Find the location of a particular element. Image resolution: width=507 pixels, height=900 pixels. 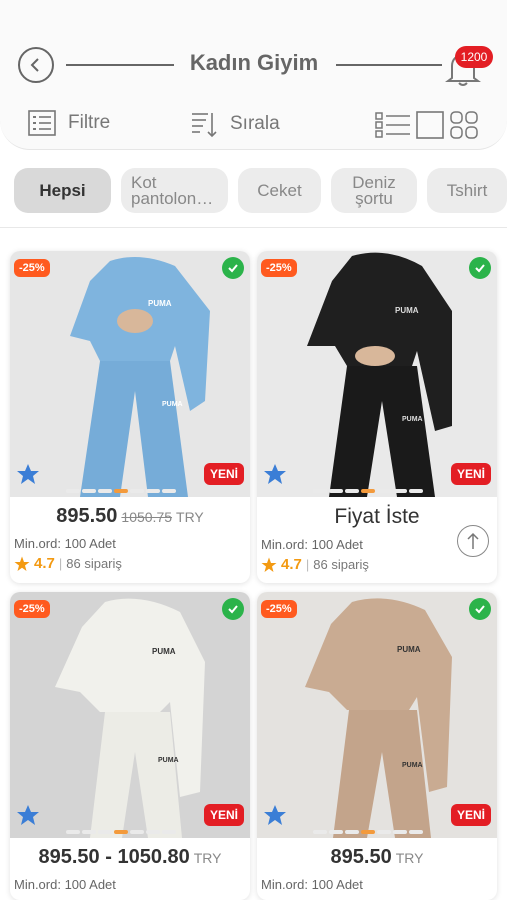

grid-view-icon is located at coordinates (464, 125).